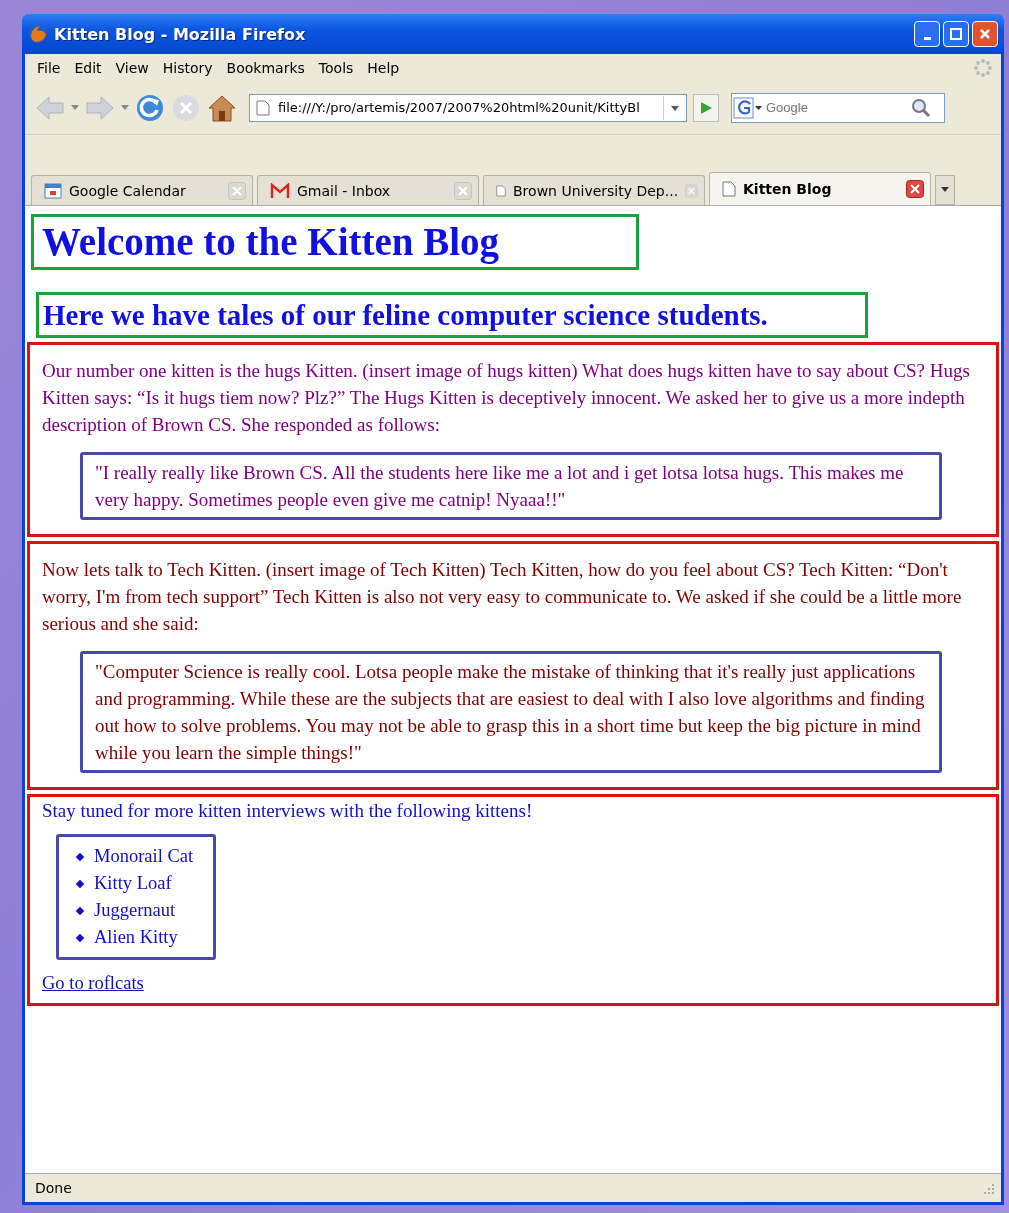 Image resolution: width=1009 pixels, height=1213 pixels. I want to click on envelope-m-icon, so click(280, 190).